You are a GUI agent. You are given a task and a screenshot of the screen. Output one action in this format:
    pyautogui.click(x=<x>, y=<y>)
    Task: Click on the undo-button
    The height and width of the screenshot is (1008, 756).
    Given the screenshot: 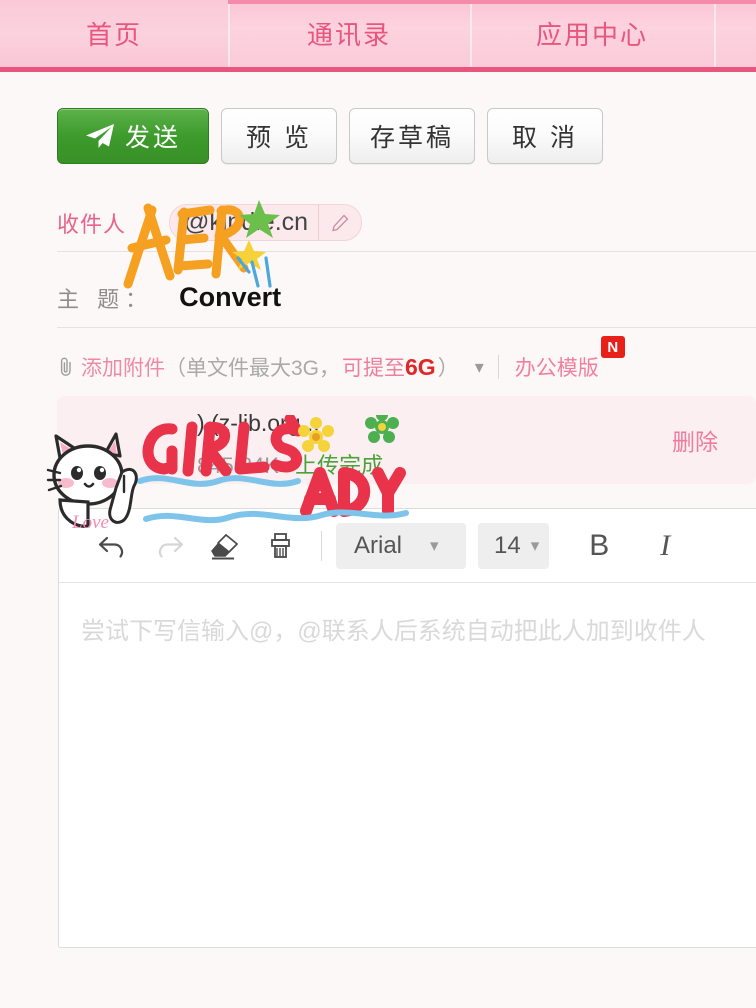 What is the action you would take?
    pyautogui.click(x=113, y=546)
    